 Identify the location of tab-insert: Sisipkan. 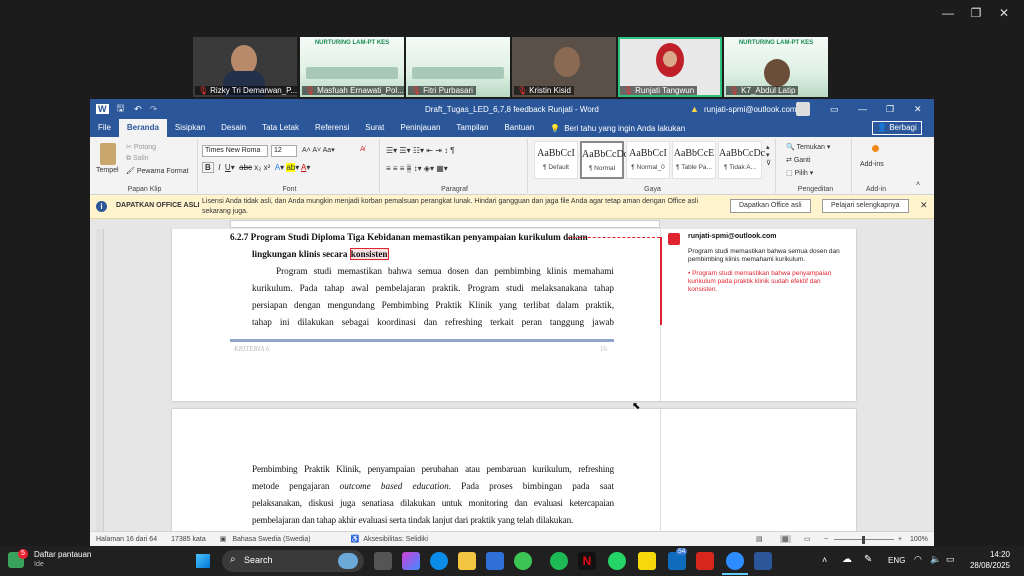
(190, 128).